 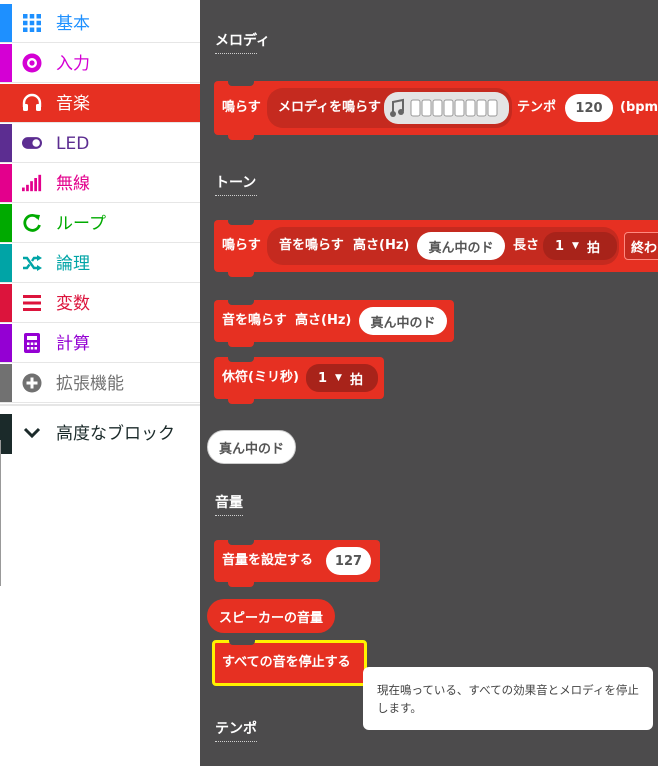 What do you see at coordinates (32, 23) in the screenshot?
I see `grid-icon` at bounding box center [32, 23].